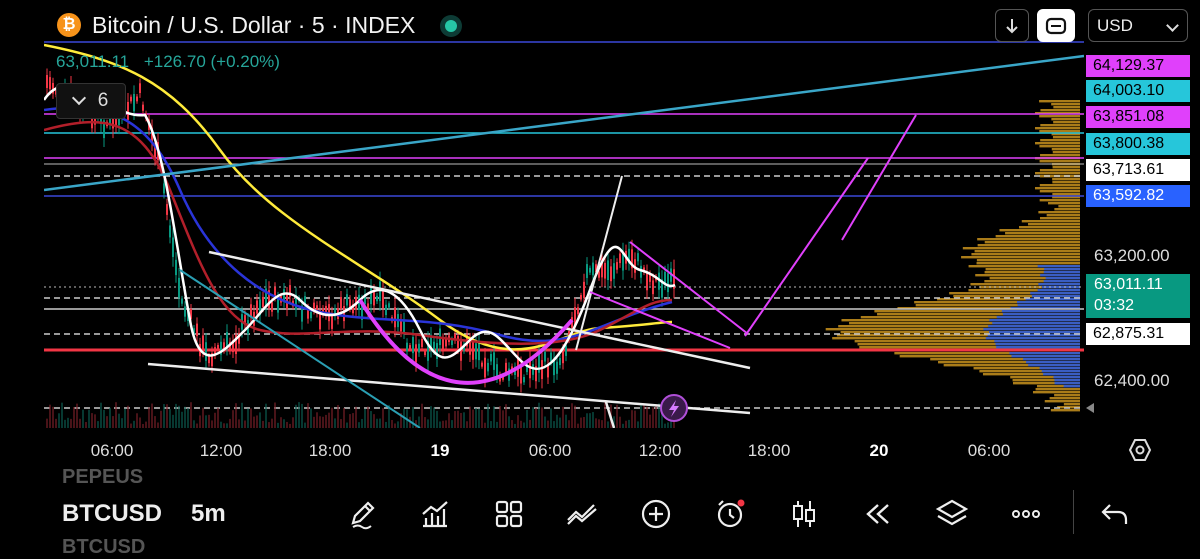  I want to click on fullscreen-button, so click(1056, 25).